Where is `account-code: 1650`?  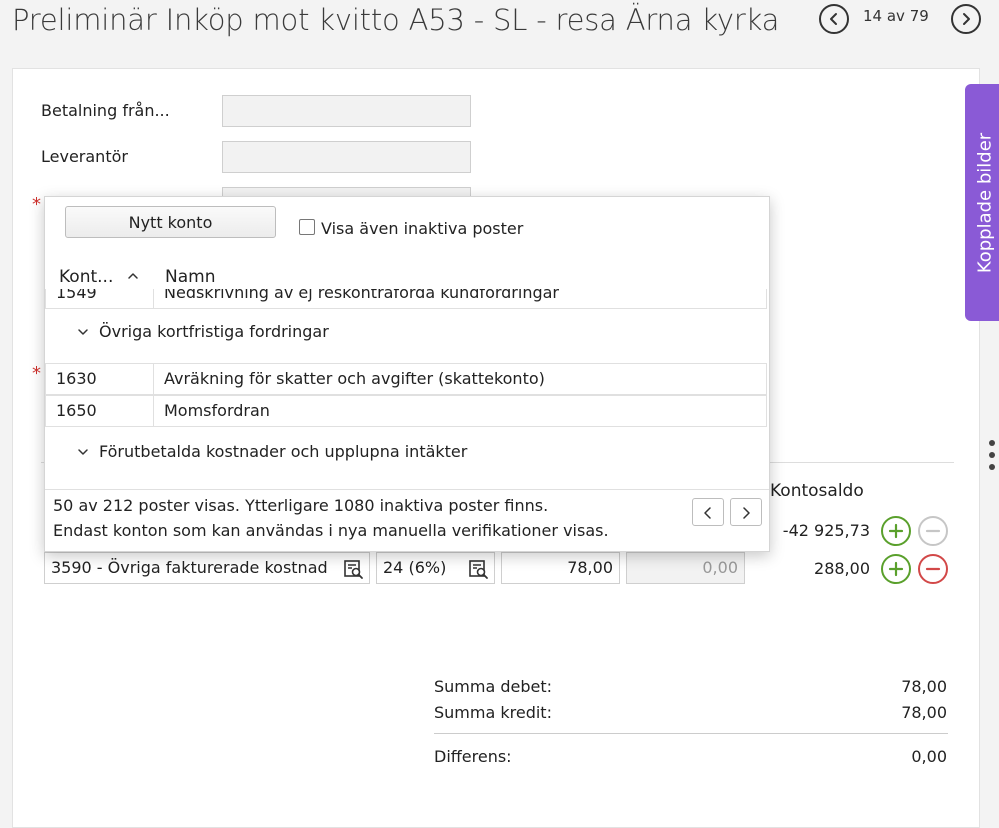
account-code: 1650 is located at coordinates (76, 410).